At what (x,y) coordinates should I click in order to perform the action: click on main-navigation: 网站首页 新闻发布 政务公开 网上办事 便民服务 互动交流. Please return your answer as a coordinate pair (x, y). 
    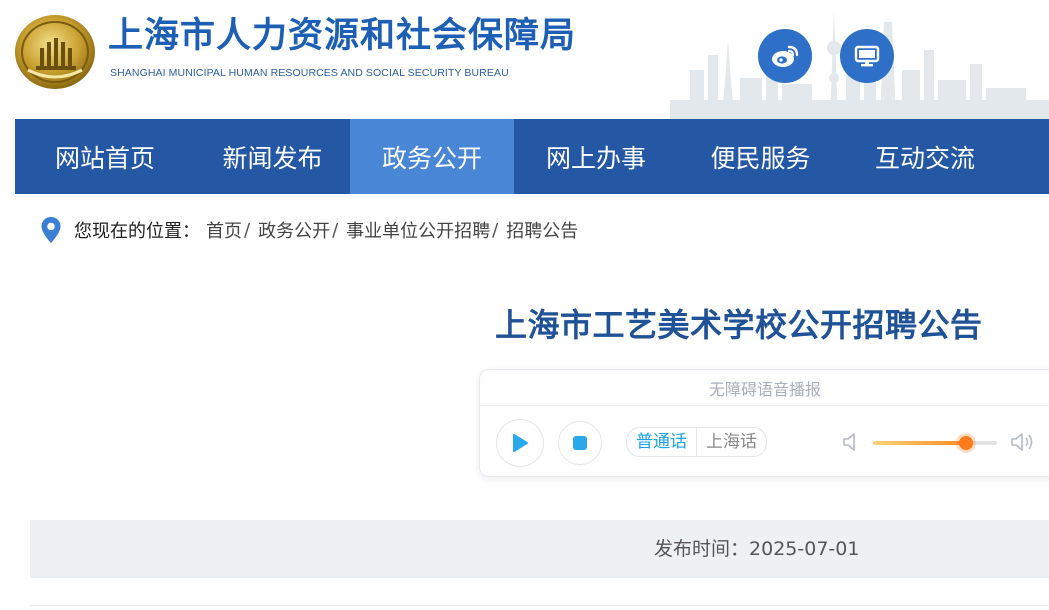
    Looking at the image, I should click on (532, 156).